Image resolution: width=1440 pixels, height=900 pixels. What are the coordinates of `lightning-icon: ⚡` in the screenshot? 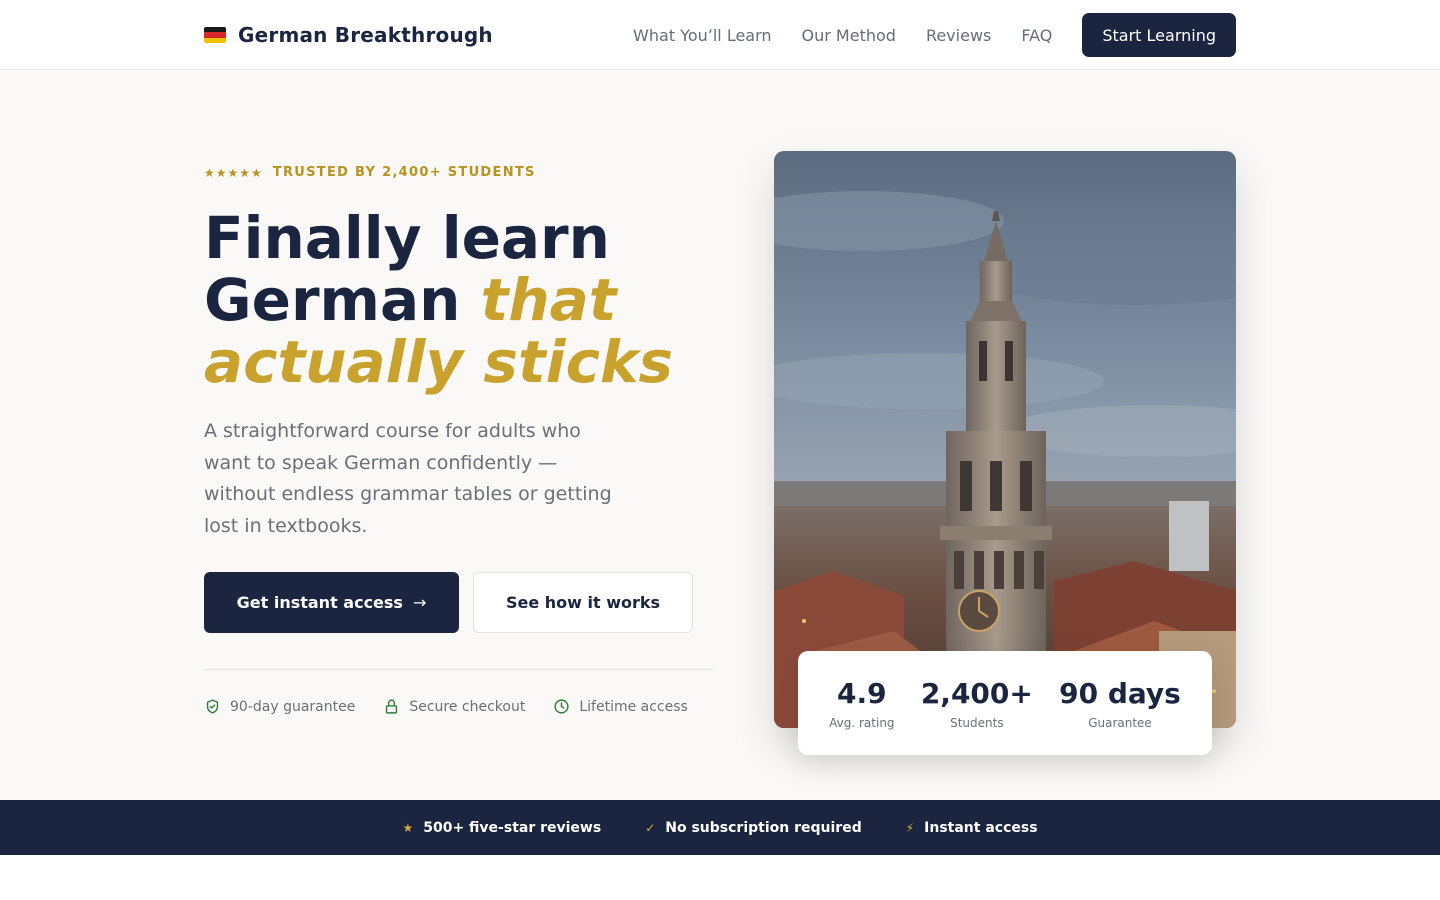 It's located at (910, 827).